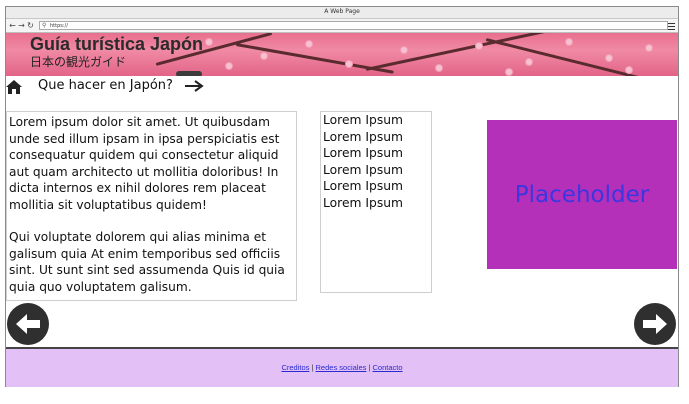  I want to click on next-button, so click(655, 324).